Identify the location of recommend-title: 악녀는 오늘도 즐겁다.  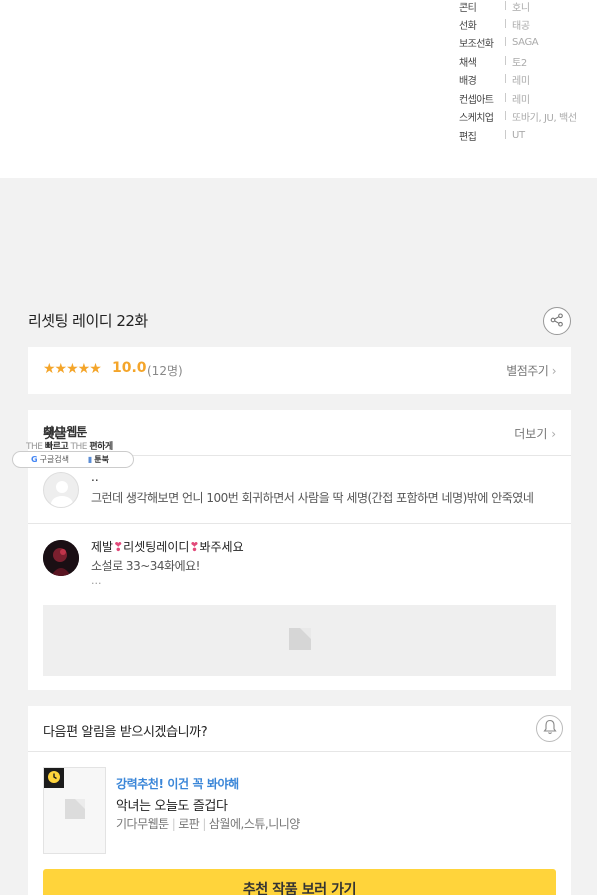
(172, 804).